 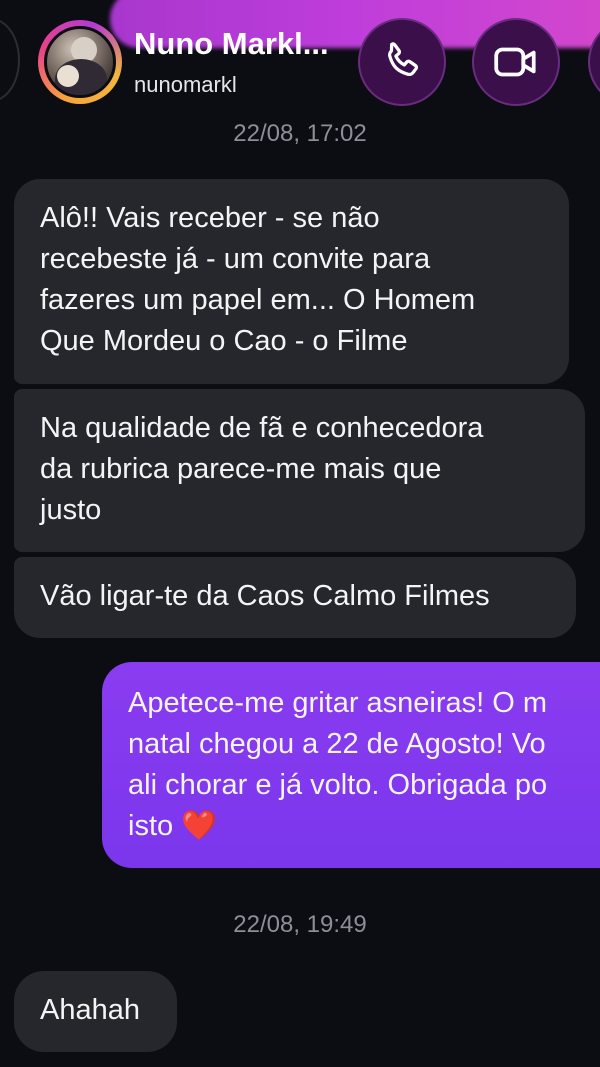 I want to click on message-line: natal chegou a 22 de Agosto! Vo, so click(x=337, y=744).